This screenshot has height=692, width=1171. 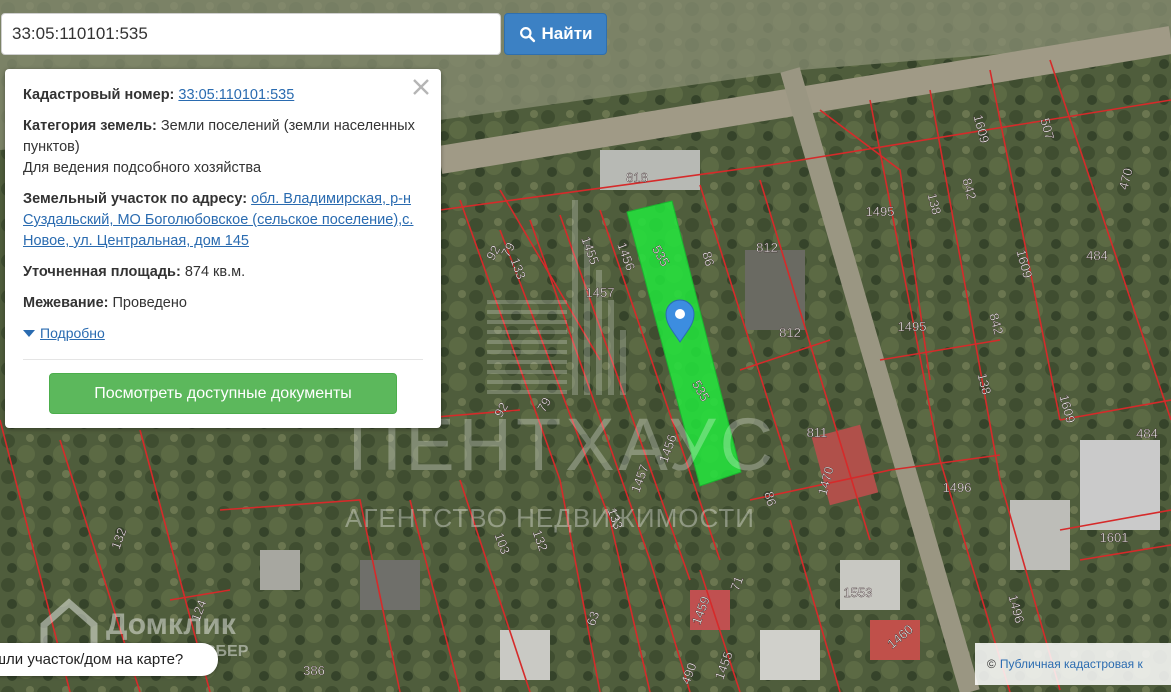 I want to click on details-toggle: Подробно, so click(x=64, y=333).